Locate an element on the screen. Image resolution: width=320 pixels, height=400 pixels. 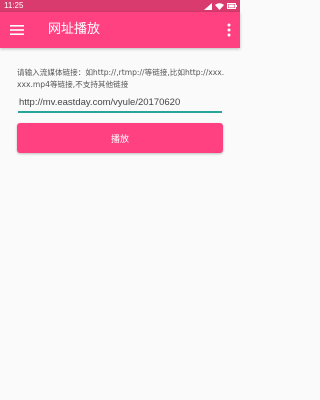
wifi-icon is located at coordinates (219, 6).